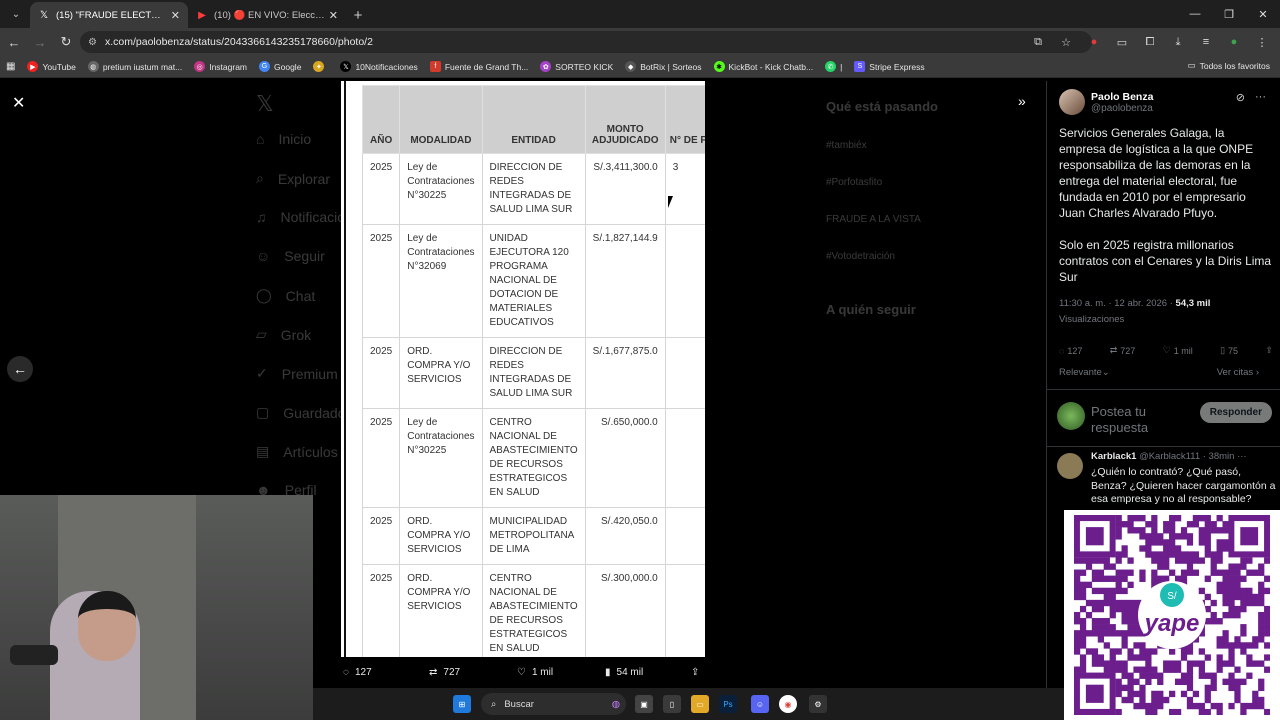 The width and height of the screenshot is (1280, 720). What do you see at coordinates (1022, 101) in the screenshot?
I see `collapse-sidebar-icon: »` at bounding box center [1022, 101].